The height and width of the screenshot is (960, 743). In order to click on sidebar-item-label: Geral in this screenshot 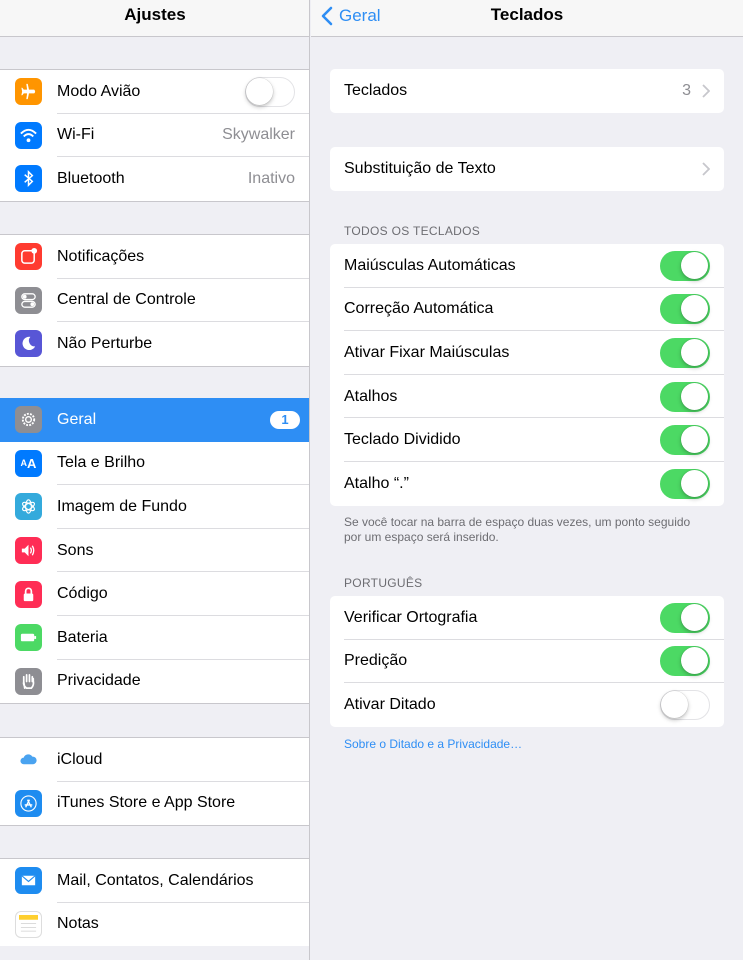, I will do `click(77, 419)`.